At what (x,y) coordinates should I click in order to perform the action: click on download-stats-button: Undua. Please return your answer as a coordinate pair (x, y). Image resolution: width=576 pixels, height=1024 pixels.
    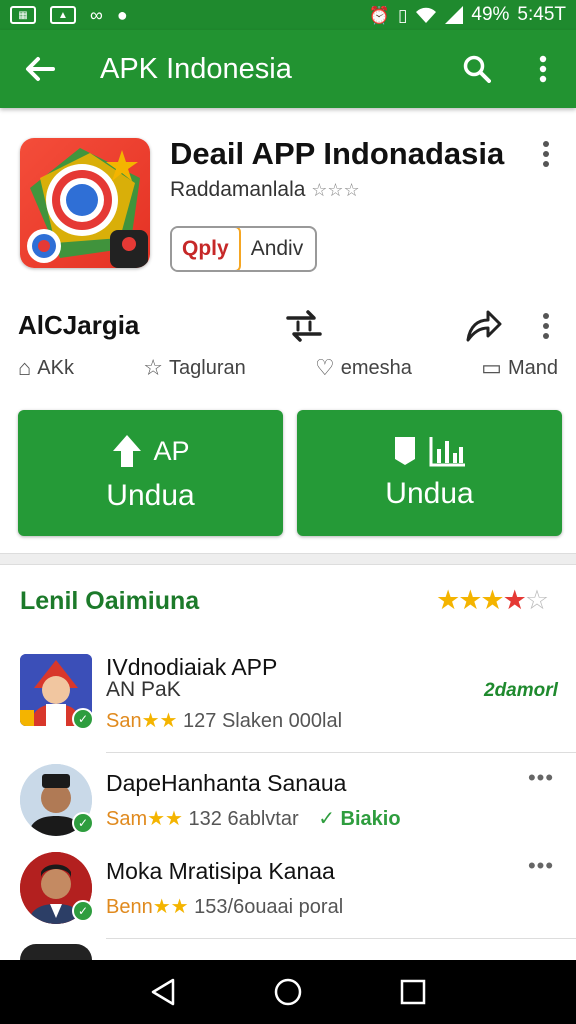
    Looking at the image, I should click on (429, 473).